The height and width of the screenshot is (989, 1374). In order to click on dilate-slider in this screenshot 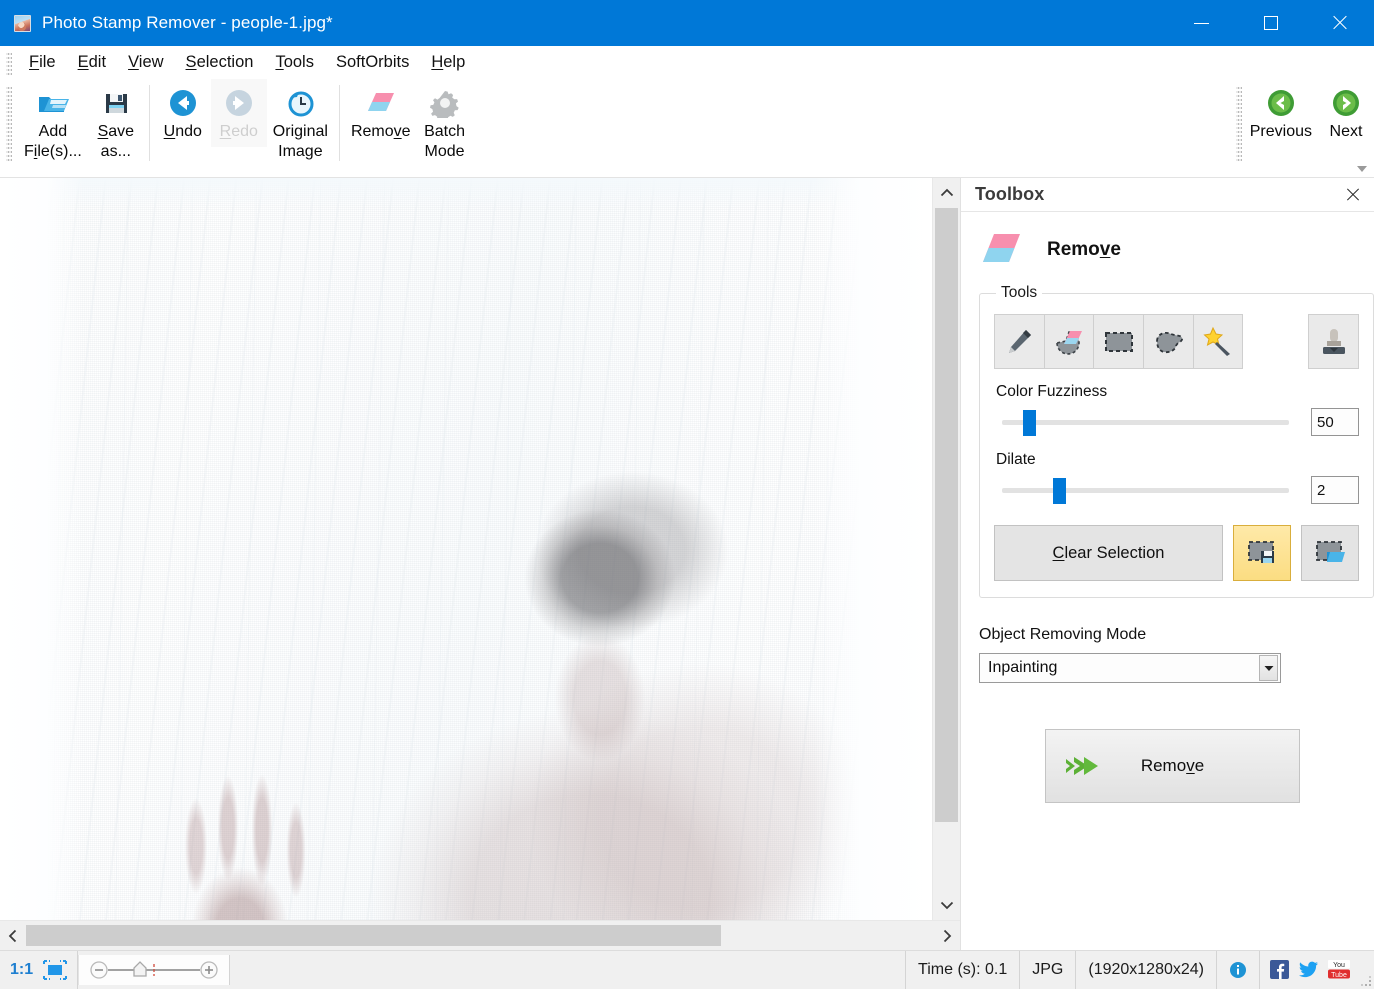, I will do `click(1145, 490)`.